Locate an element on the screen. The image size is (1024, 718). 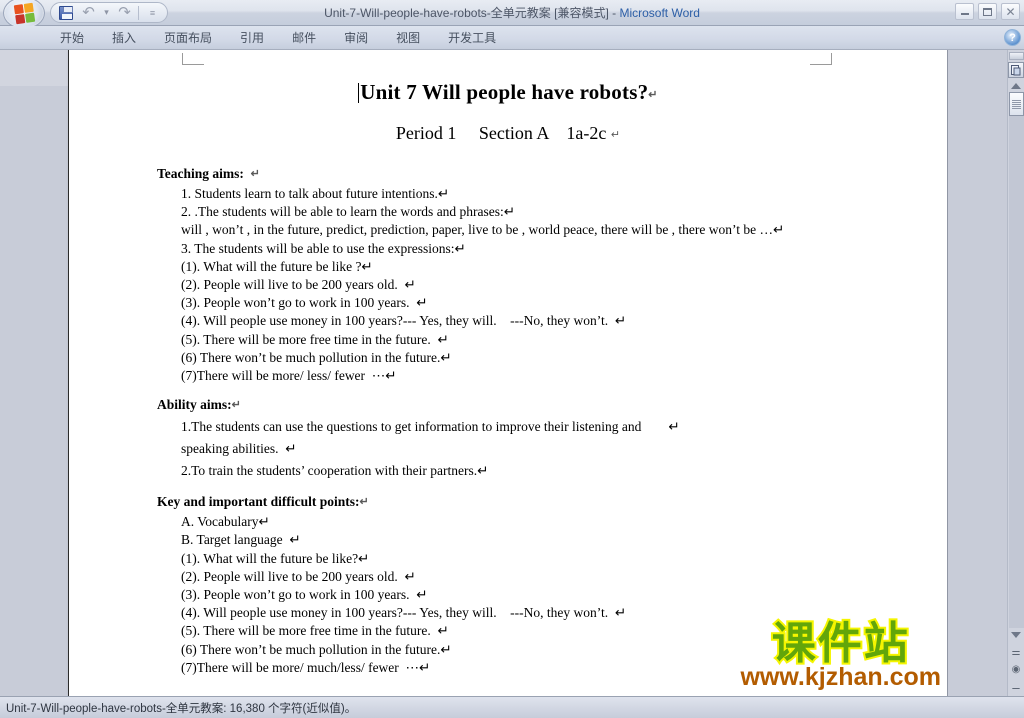
customize-qat-icon: ≡ is located at coordinates (152, 12).